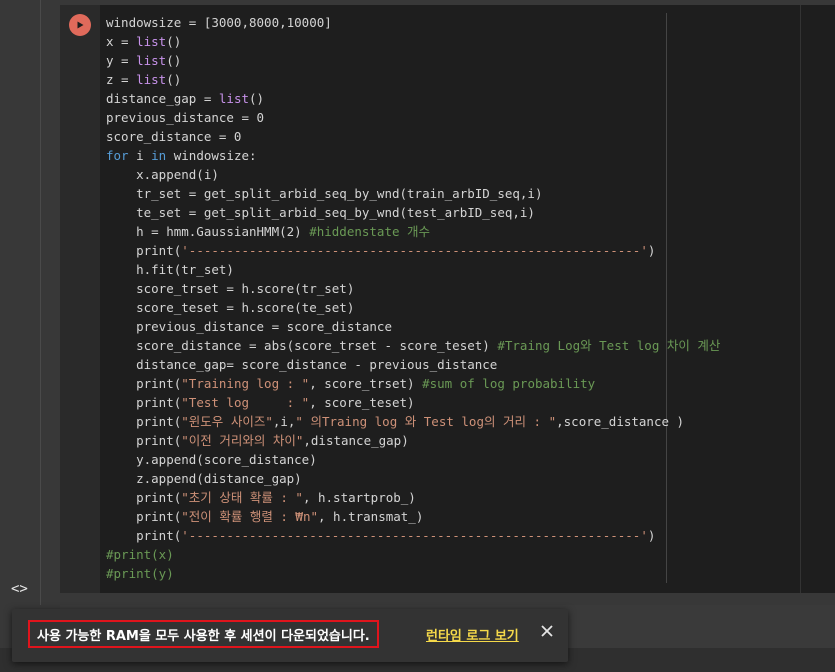  Describe the element at coordinates (162, 174) in the screenshot. I see `code-token: x.append(i)` at that location.